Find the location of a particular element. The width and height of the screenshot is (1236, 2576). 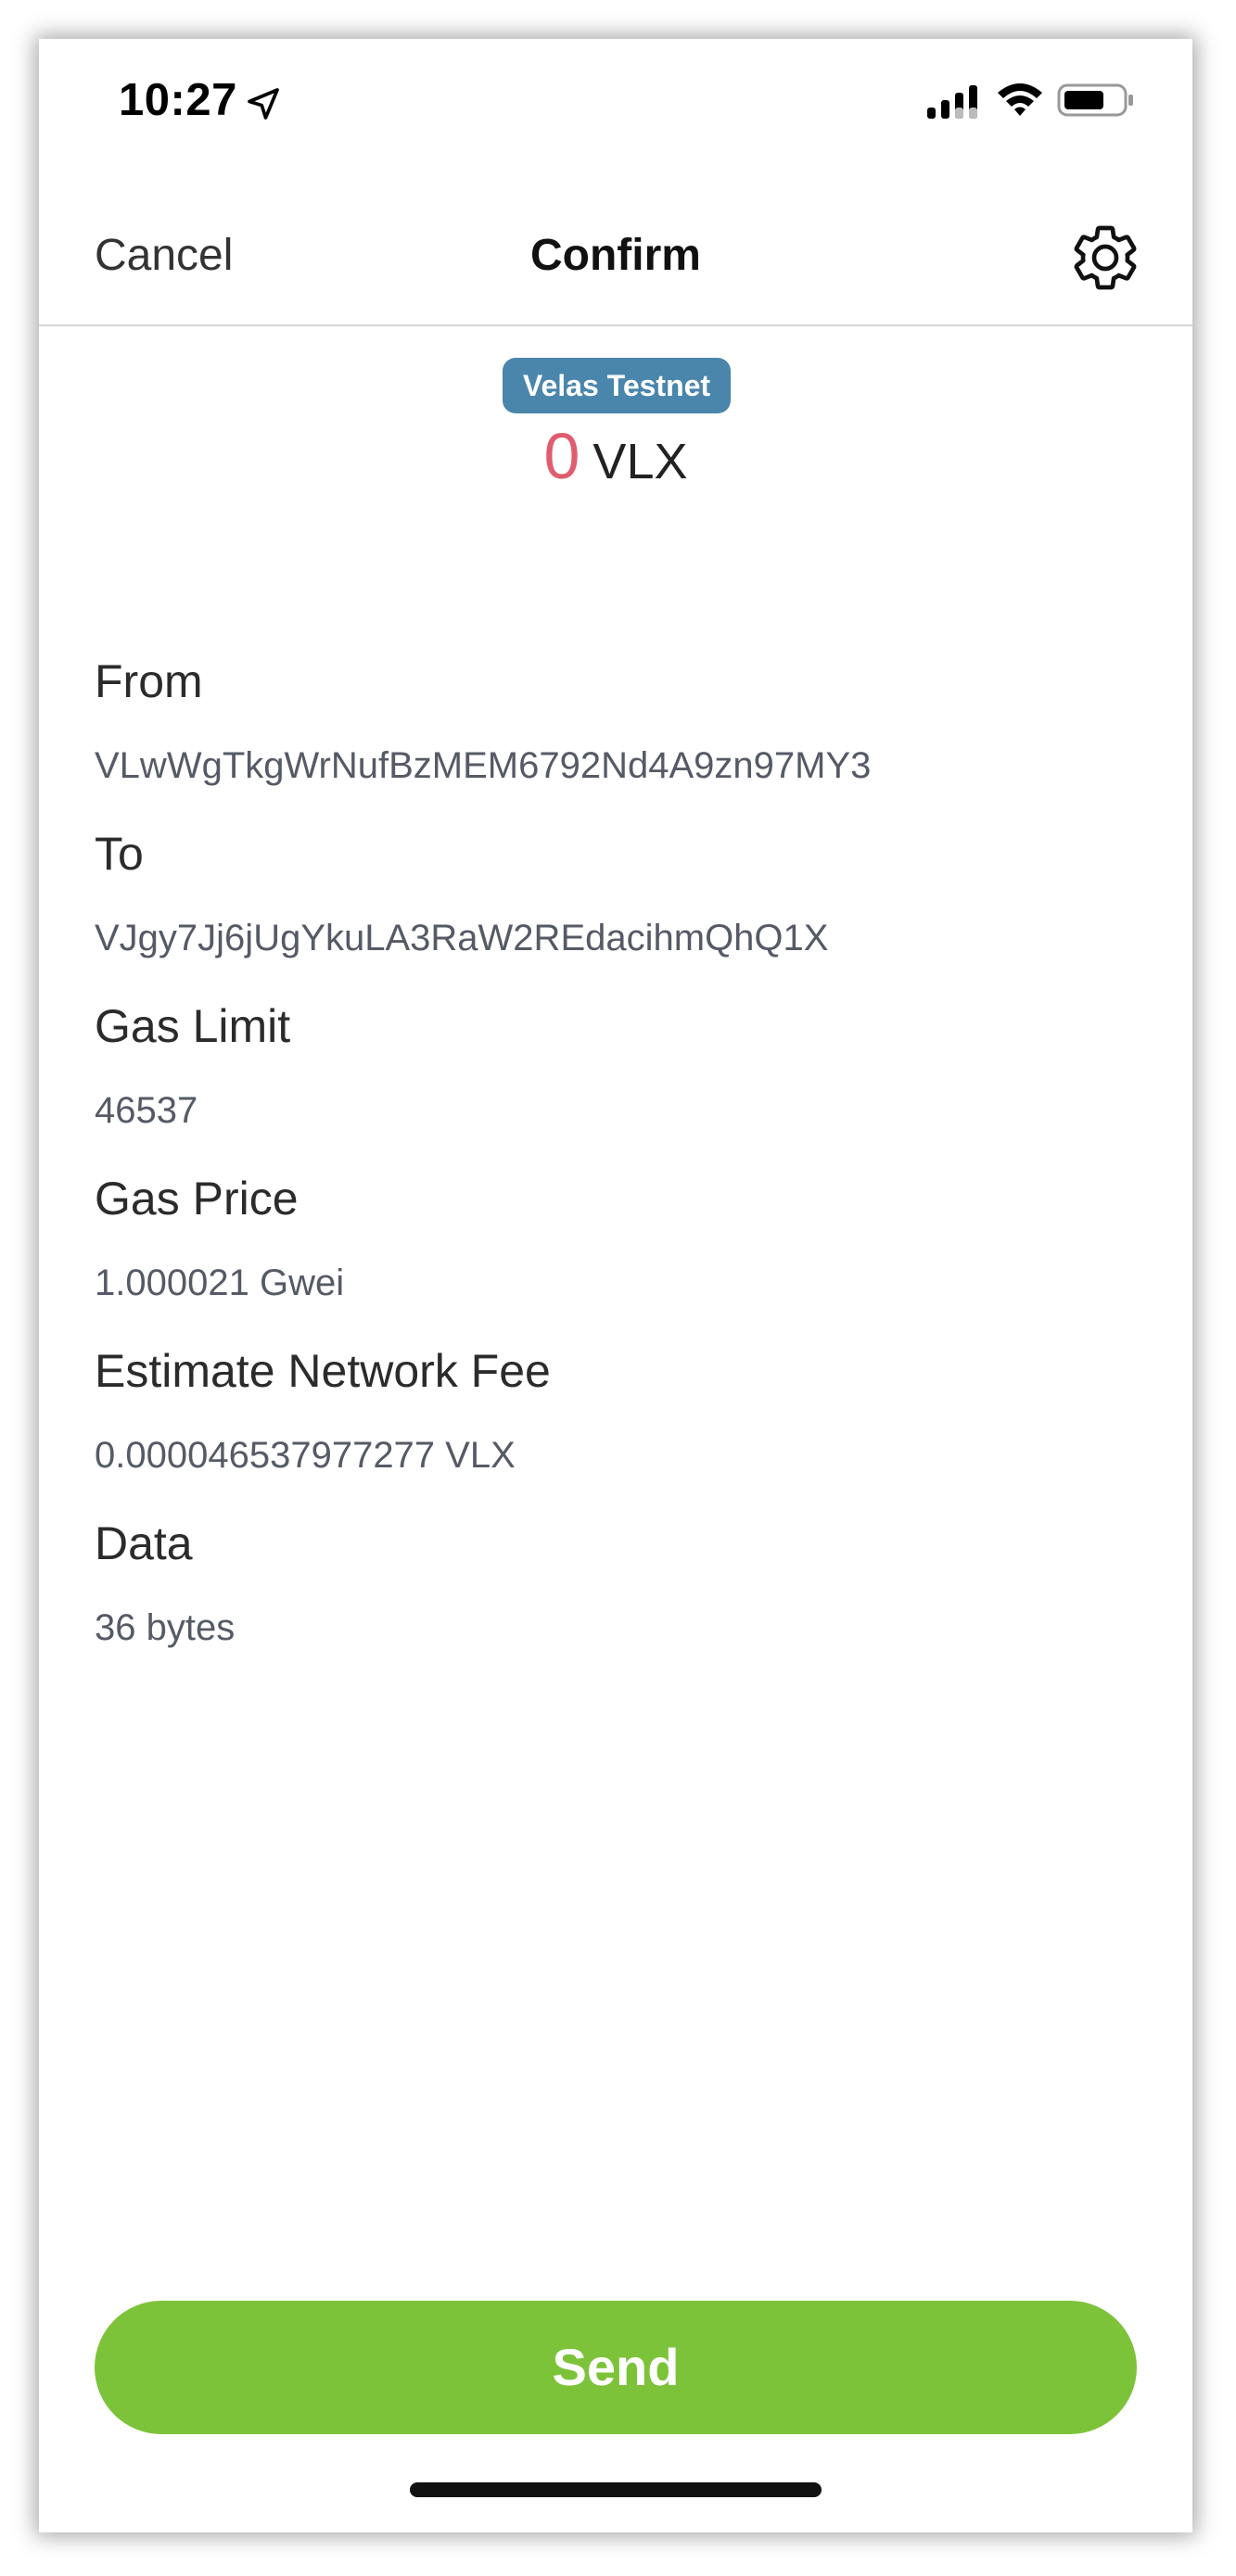

amount-value: 0 is located at coordinates (561, 456).